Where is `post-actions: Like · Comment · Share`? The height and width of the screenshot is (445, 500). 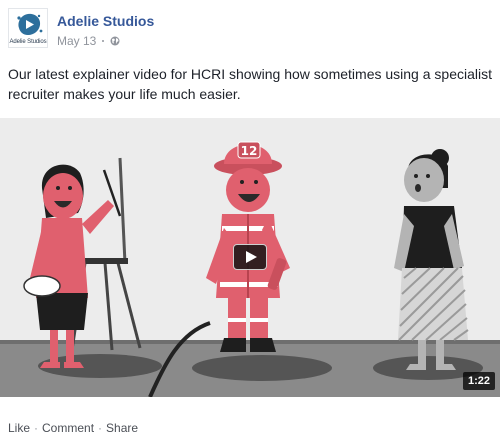 post-actions: Like · Comment · Share is located at coordinates (73, 428).